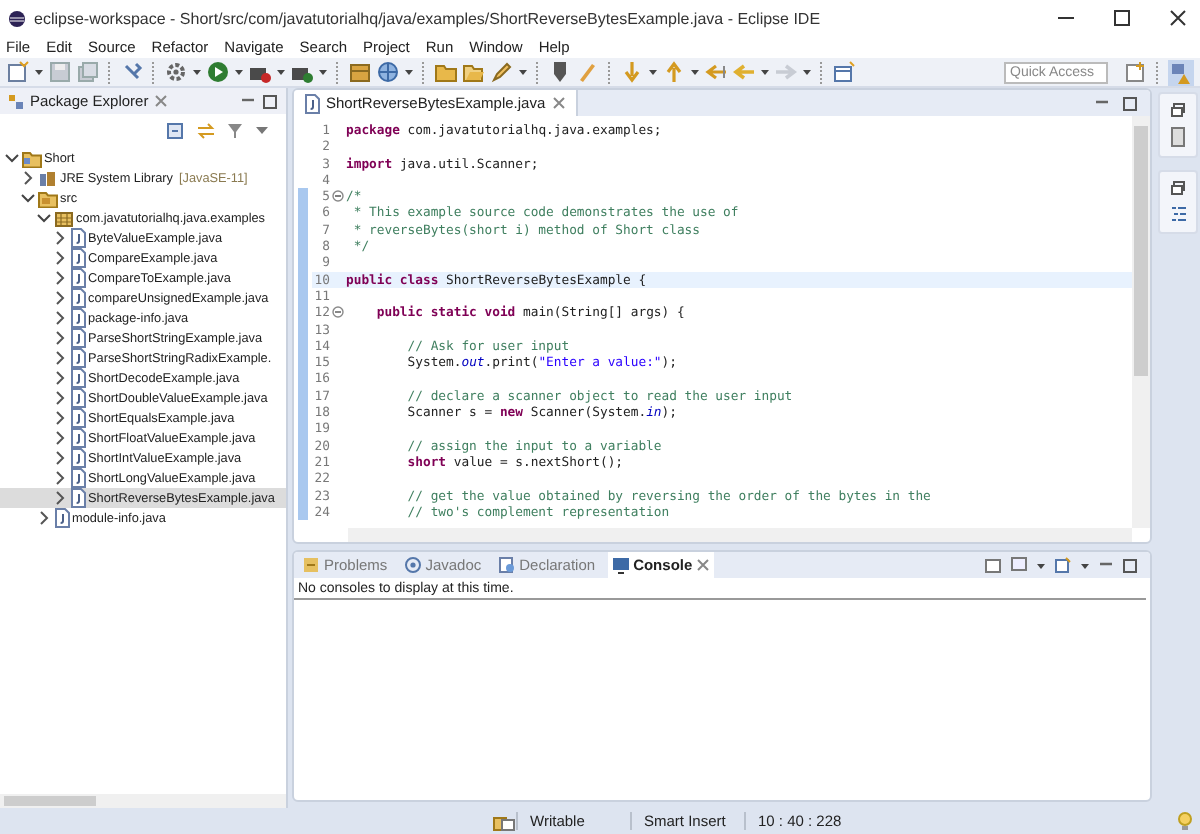  I want to click on open-folder-icon, so click(474, 72).